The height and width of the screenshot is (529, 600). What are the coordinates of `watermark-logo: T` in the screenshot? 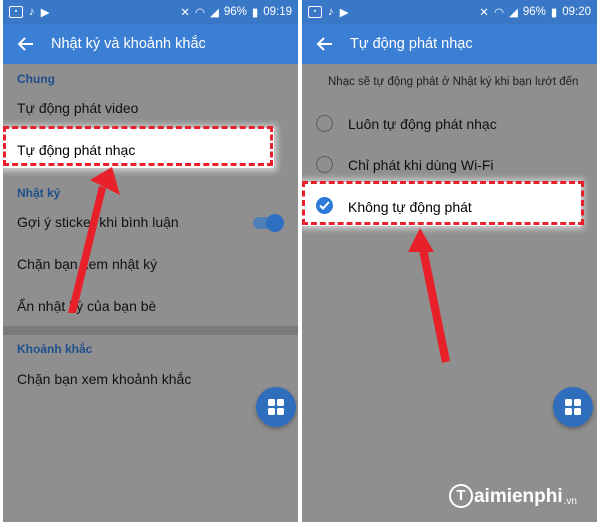 It's located at (460, 496).